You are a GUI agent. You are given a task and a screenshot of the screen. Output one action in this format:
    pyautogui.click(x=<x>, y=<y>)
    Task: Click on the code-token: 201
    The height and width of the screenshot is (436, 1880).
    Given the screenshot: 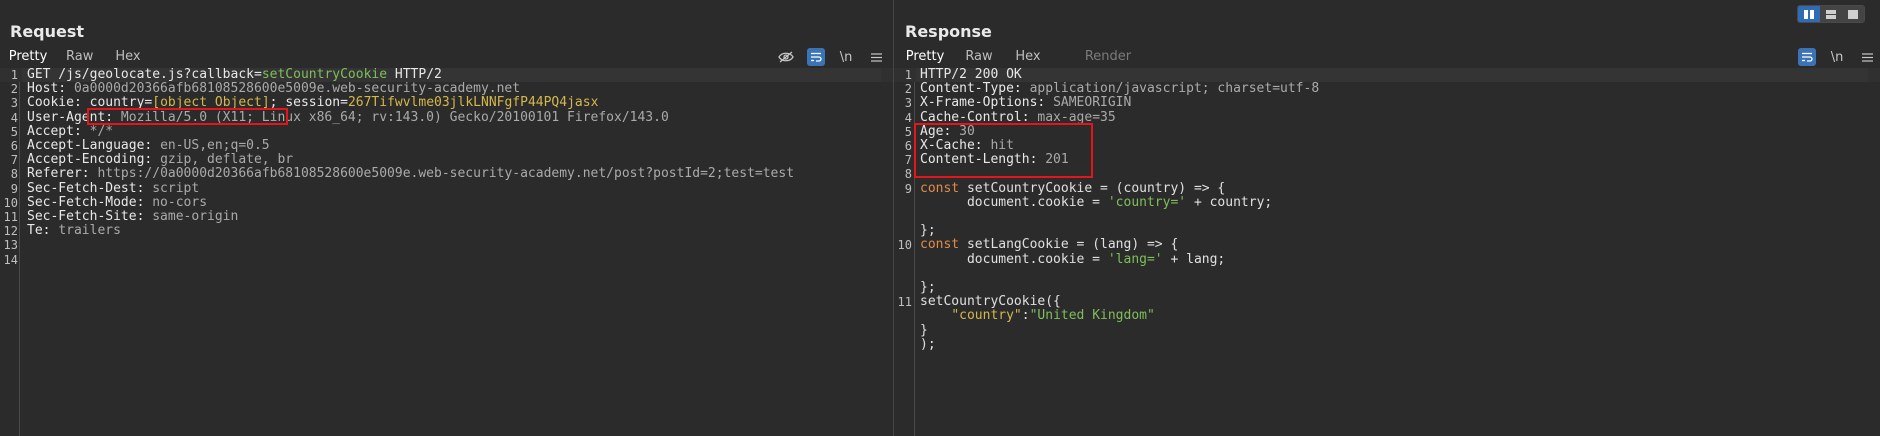 What is the action you would take?
    pyautogui.click(x=1057, y=160)
    